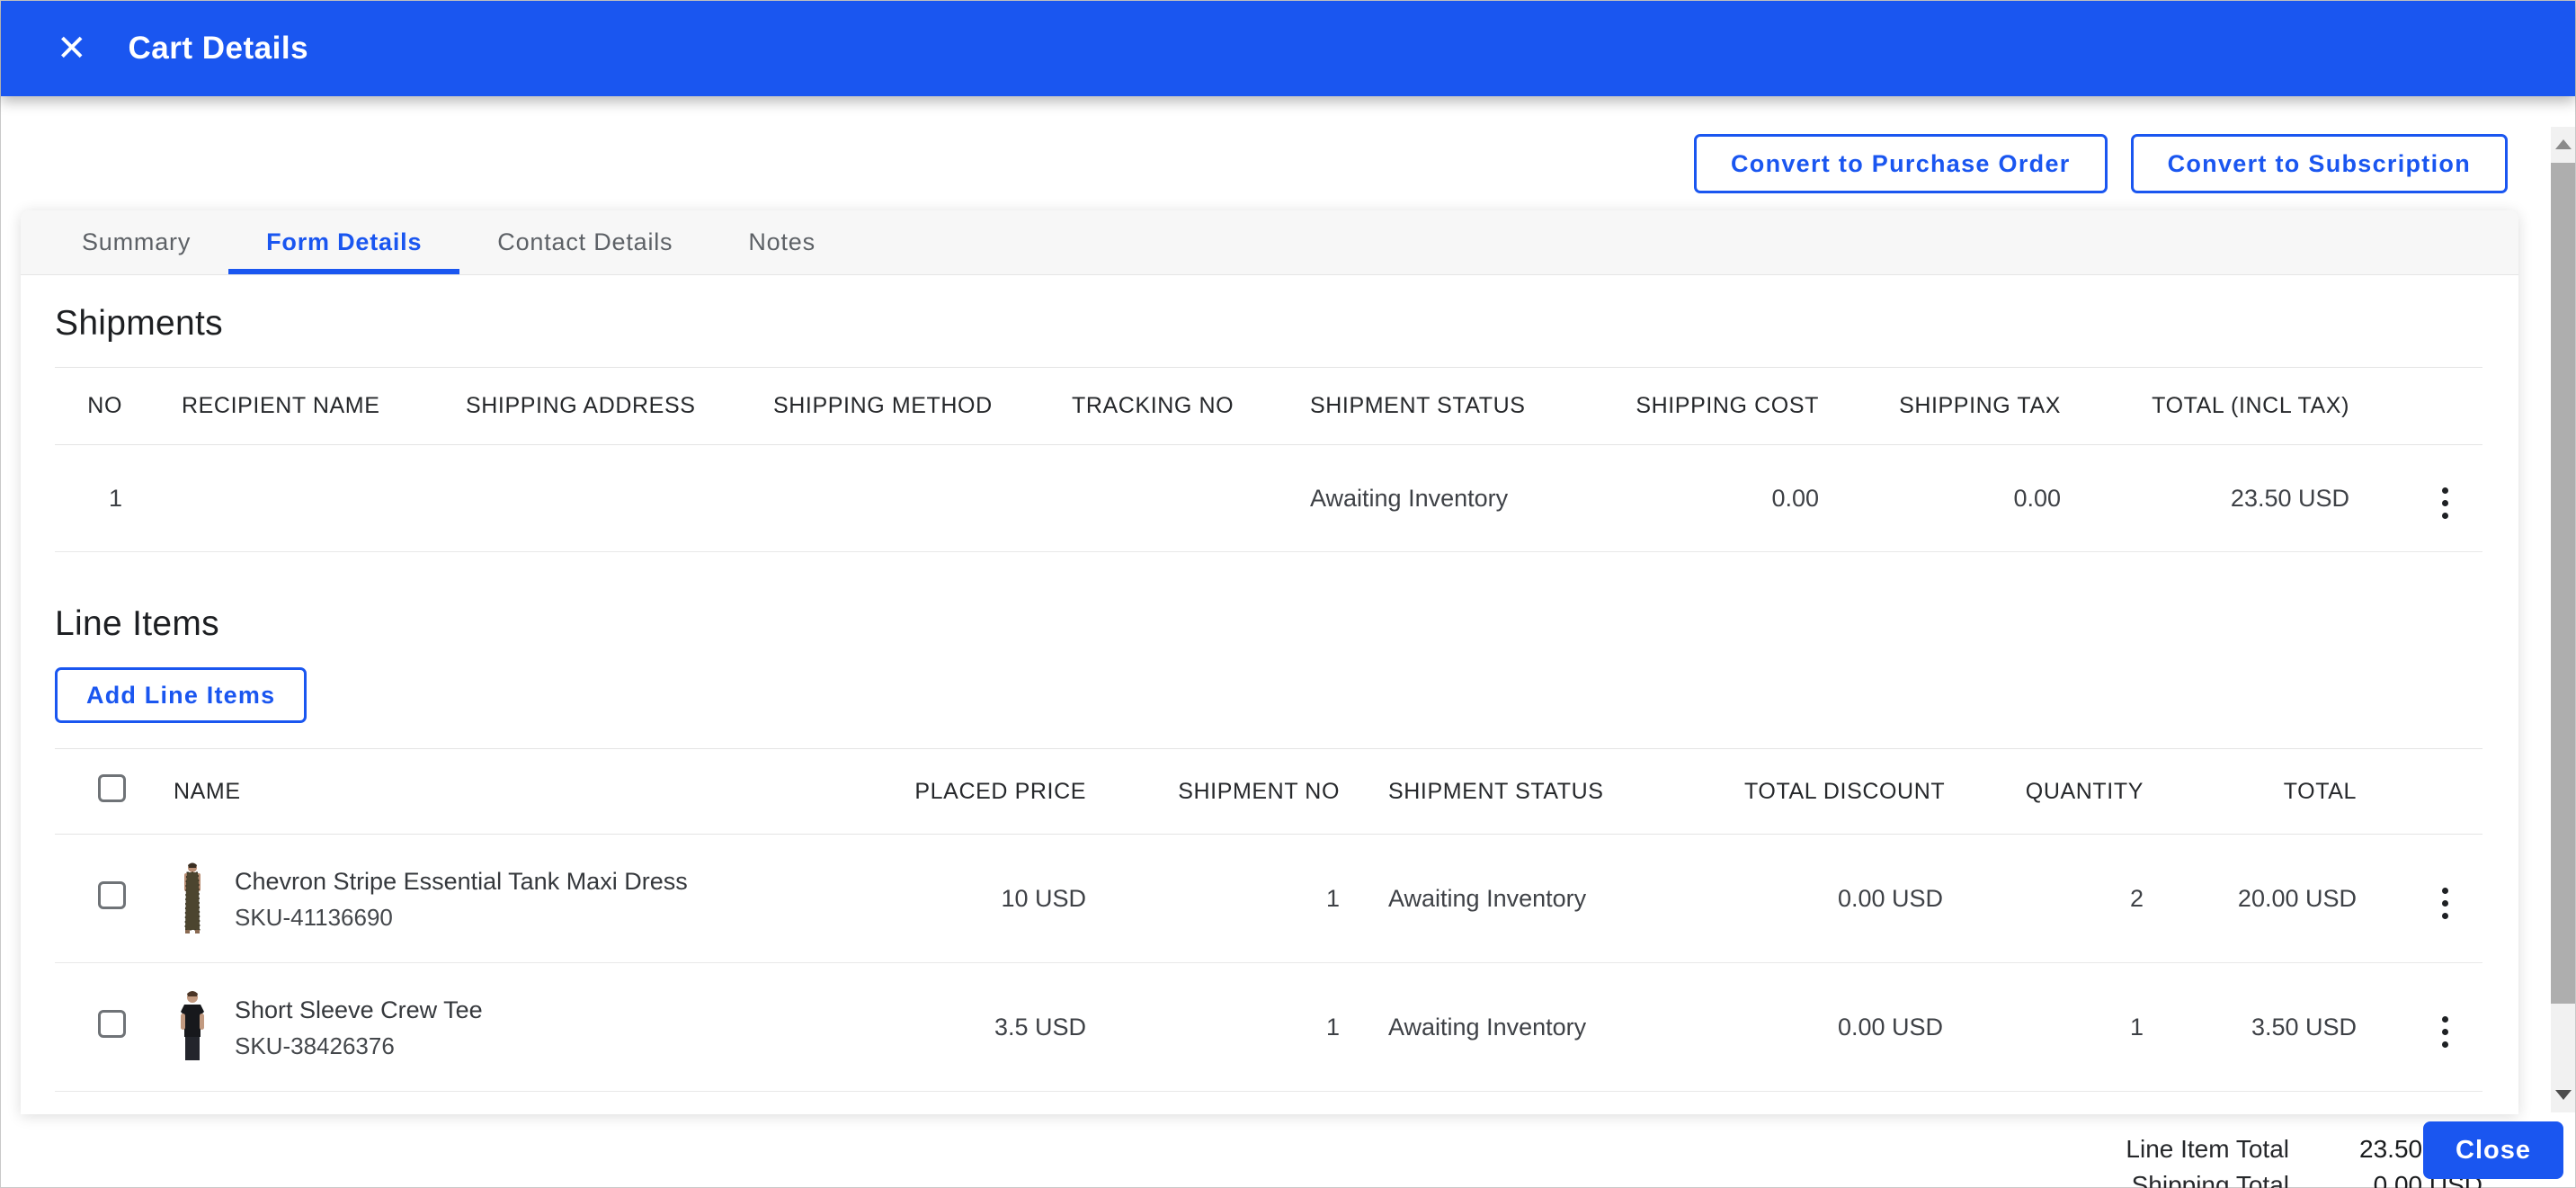 This screenshot has width=2576, height=1188. I want to click on col-shipping-address: SHIPPING ADDRESS, so click(620, 406).